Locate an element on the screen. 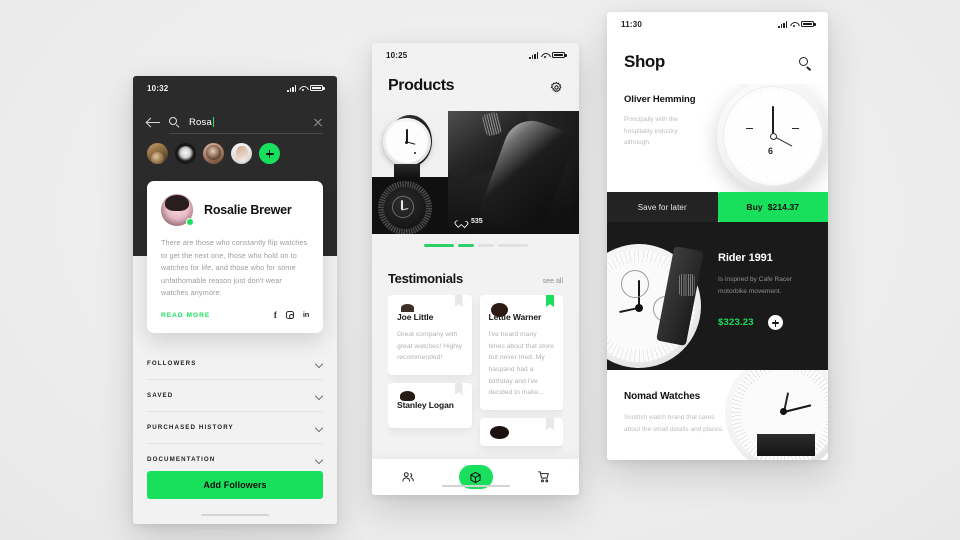 This screenshot has width=960, height=540. testimonial-card: Stanley Logan is located at coordinates (430, 406).